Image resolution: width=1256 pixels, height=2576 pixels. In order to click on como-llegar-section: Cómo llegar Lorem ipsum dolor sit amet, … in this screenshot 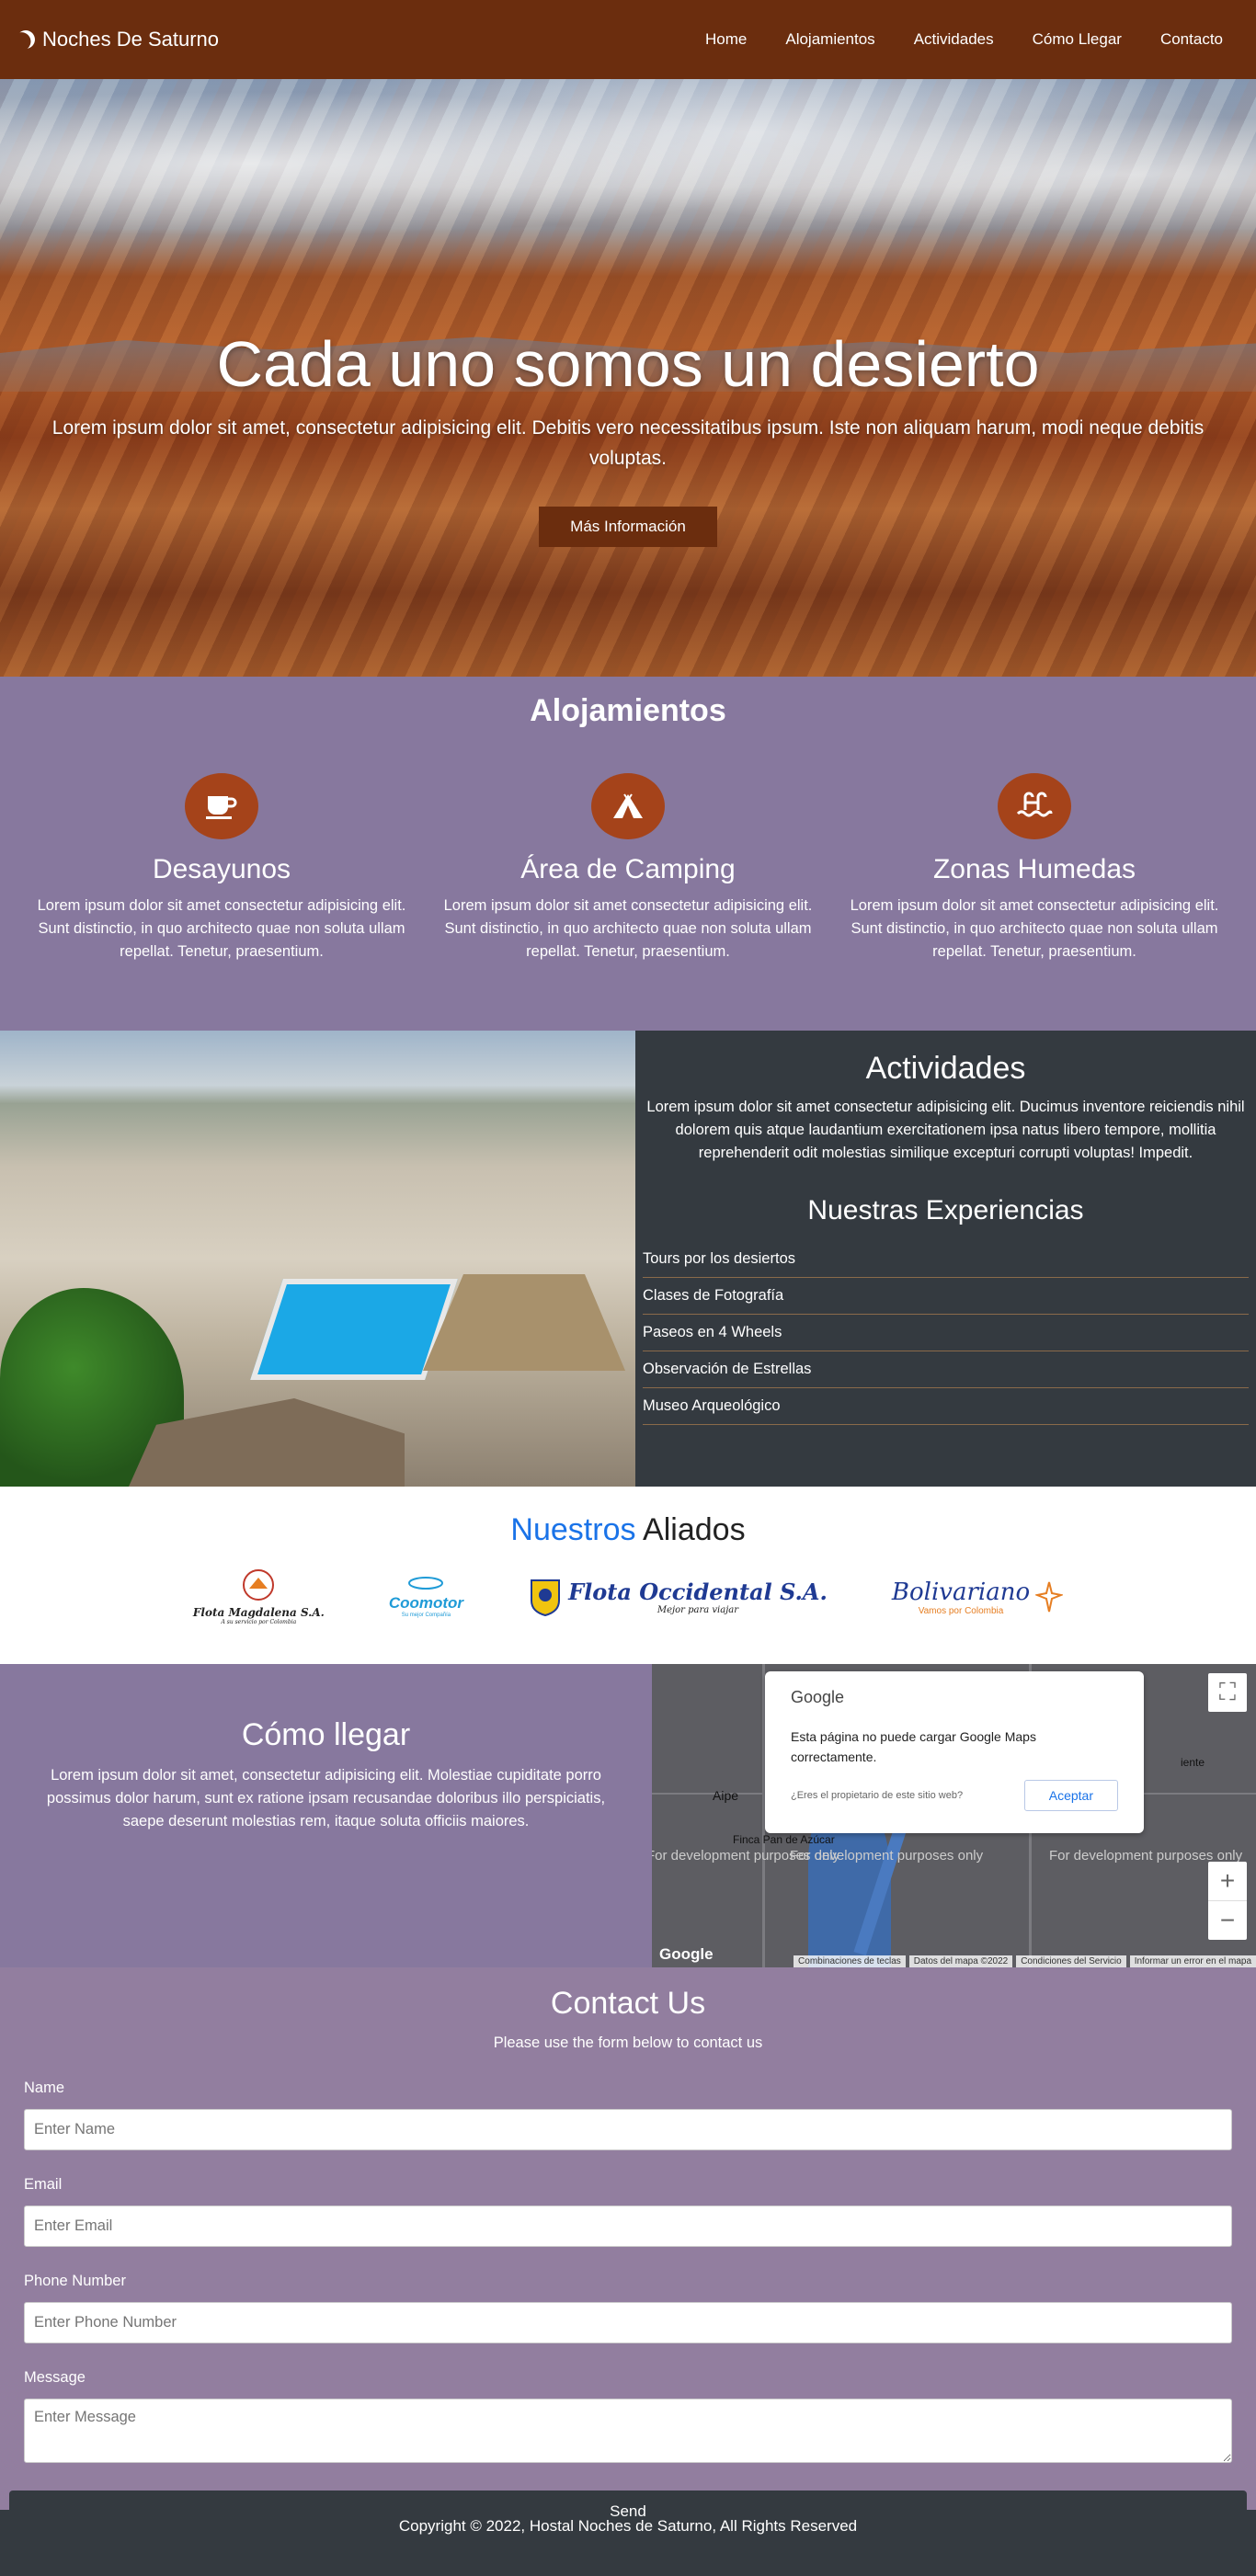, I will do `click(628, 1815)`.